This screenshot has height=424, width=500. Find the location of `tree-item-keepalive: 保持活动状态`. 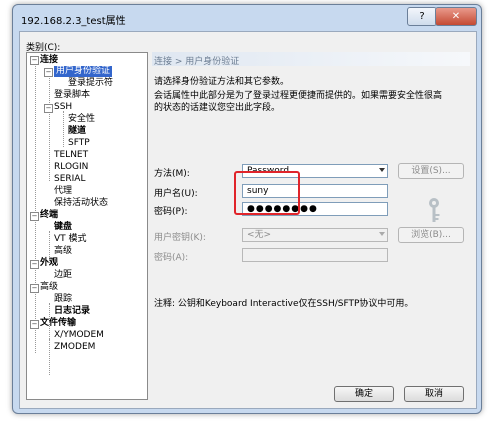

tree-item-keepalive: 保持活动状态 is located at coordinates (81, 203).